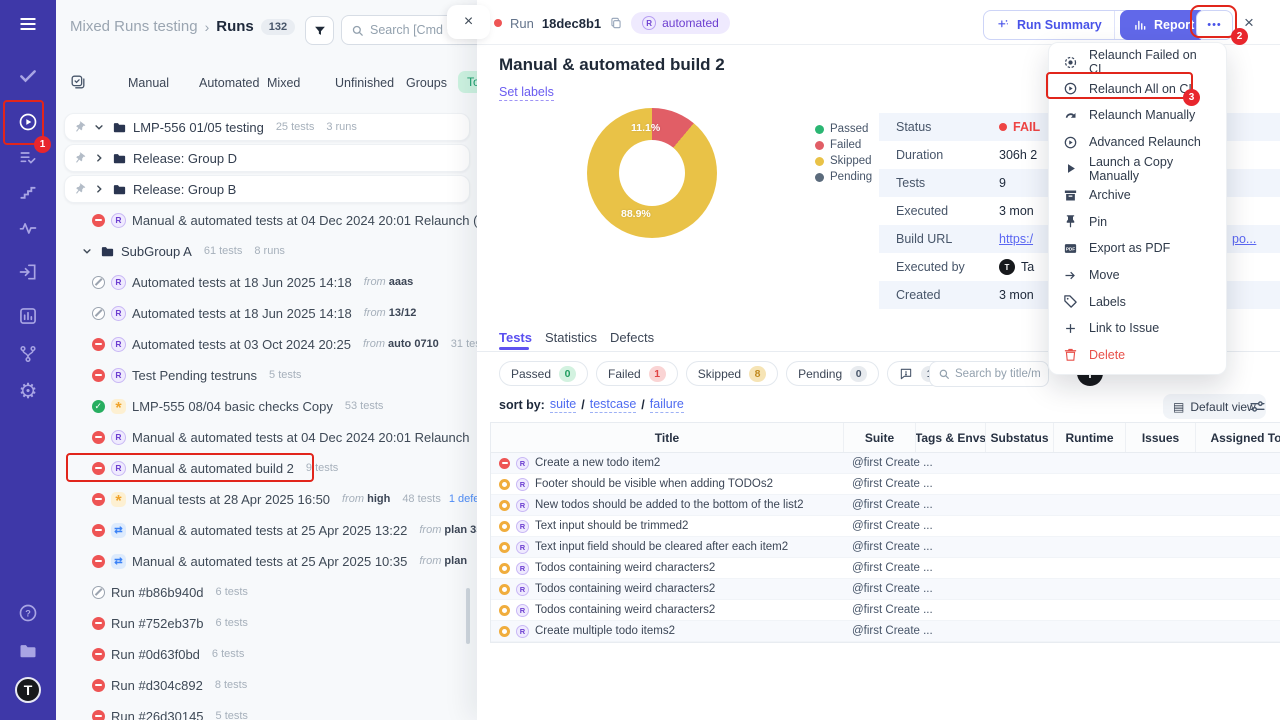  What do you see at coordinates (78, 82) in the screenshot?
I see `select-all-icon` at bounding box center [78, 82].